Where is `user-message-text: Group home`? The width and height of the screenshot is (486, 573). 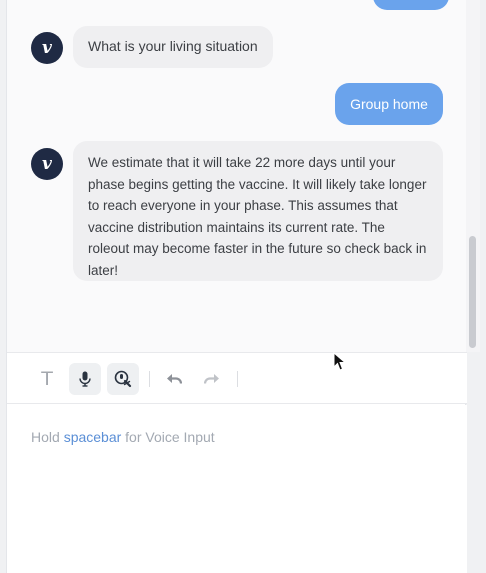 user-message-text: Group home is located at coordinates (389, 104).